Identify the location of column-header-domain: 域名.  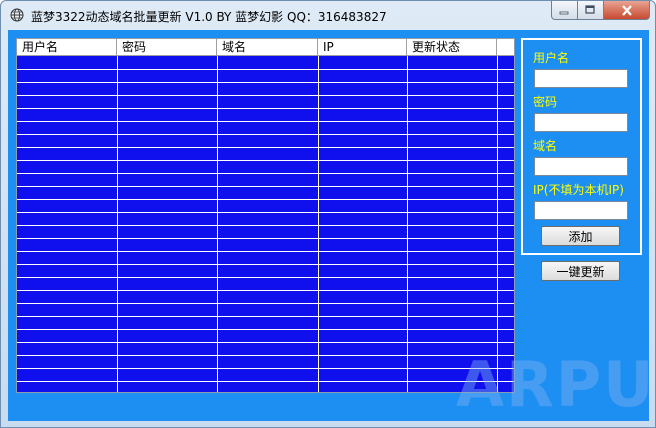
(267, 47).